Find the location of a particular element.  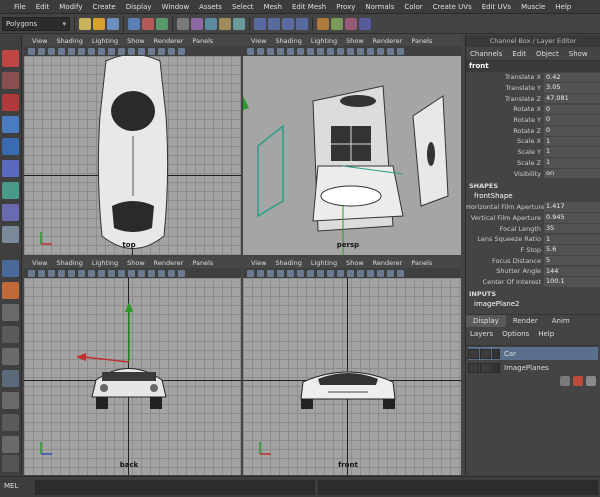

snap-curve-icon is located at coordinates (274, 23).